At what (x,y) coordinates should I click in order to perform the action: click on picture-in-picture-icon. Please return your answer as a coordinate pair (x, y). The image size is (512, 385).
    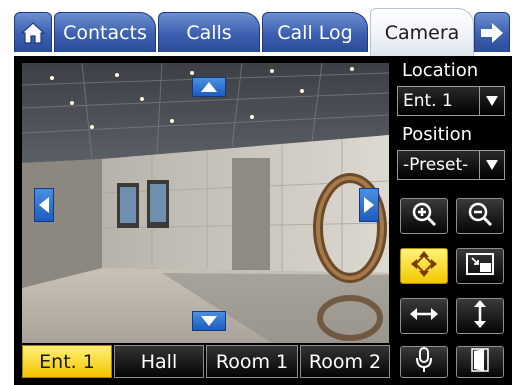
    Looking at the image, I should click on (480, 266).